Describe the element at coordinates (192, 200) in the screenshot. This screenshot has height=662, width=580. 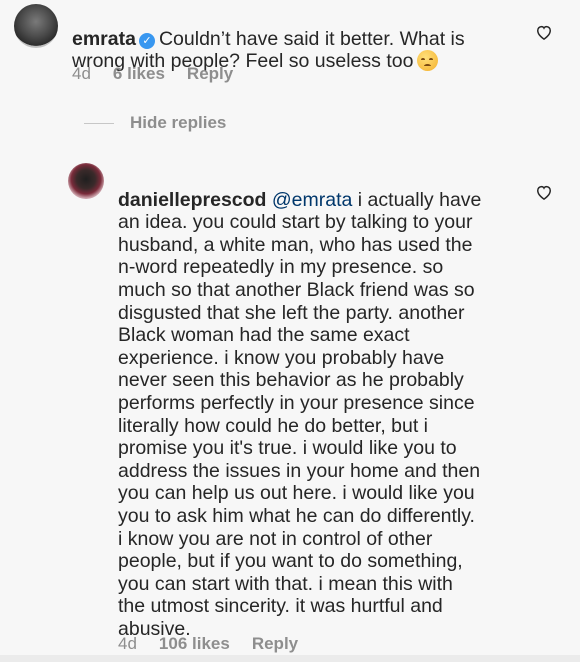
I see `username: danielleprescod` at that location.